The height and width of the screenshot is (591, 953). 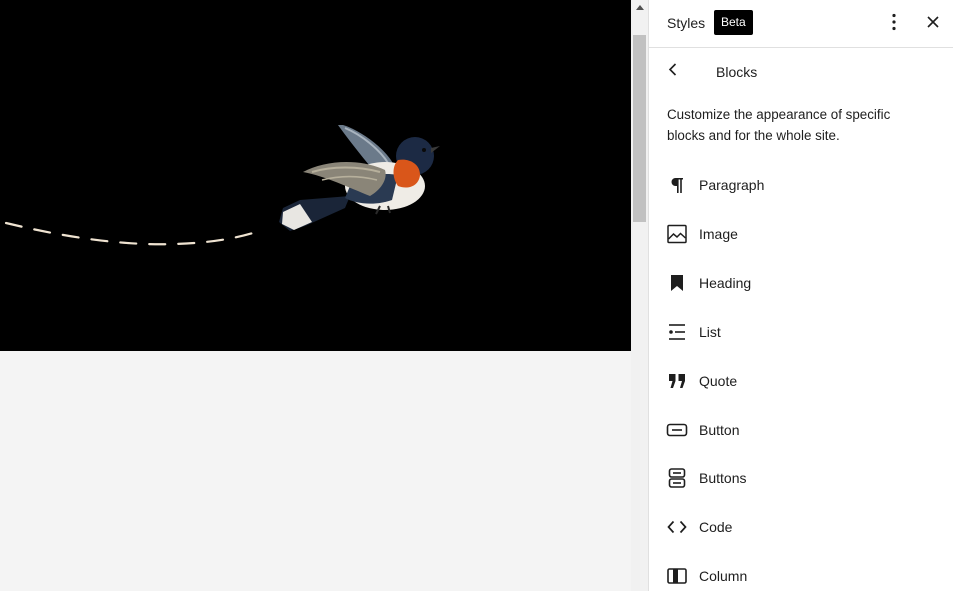 What do you see at coordinates (686, 23) in the screenshot?
I see `sidebar-title: Styles` at bounding box center [686, 23].